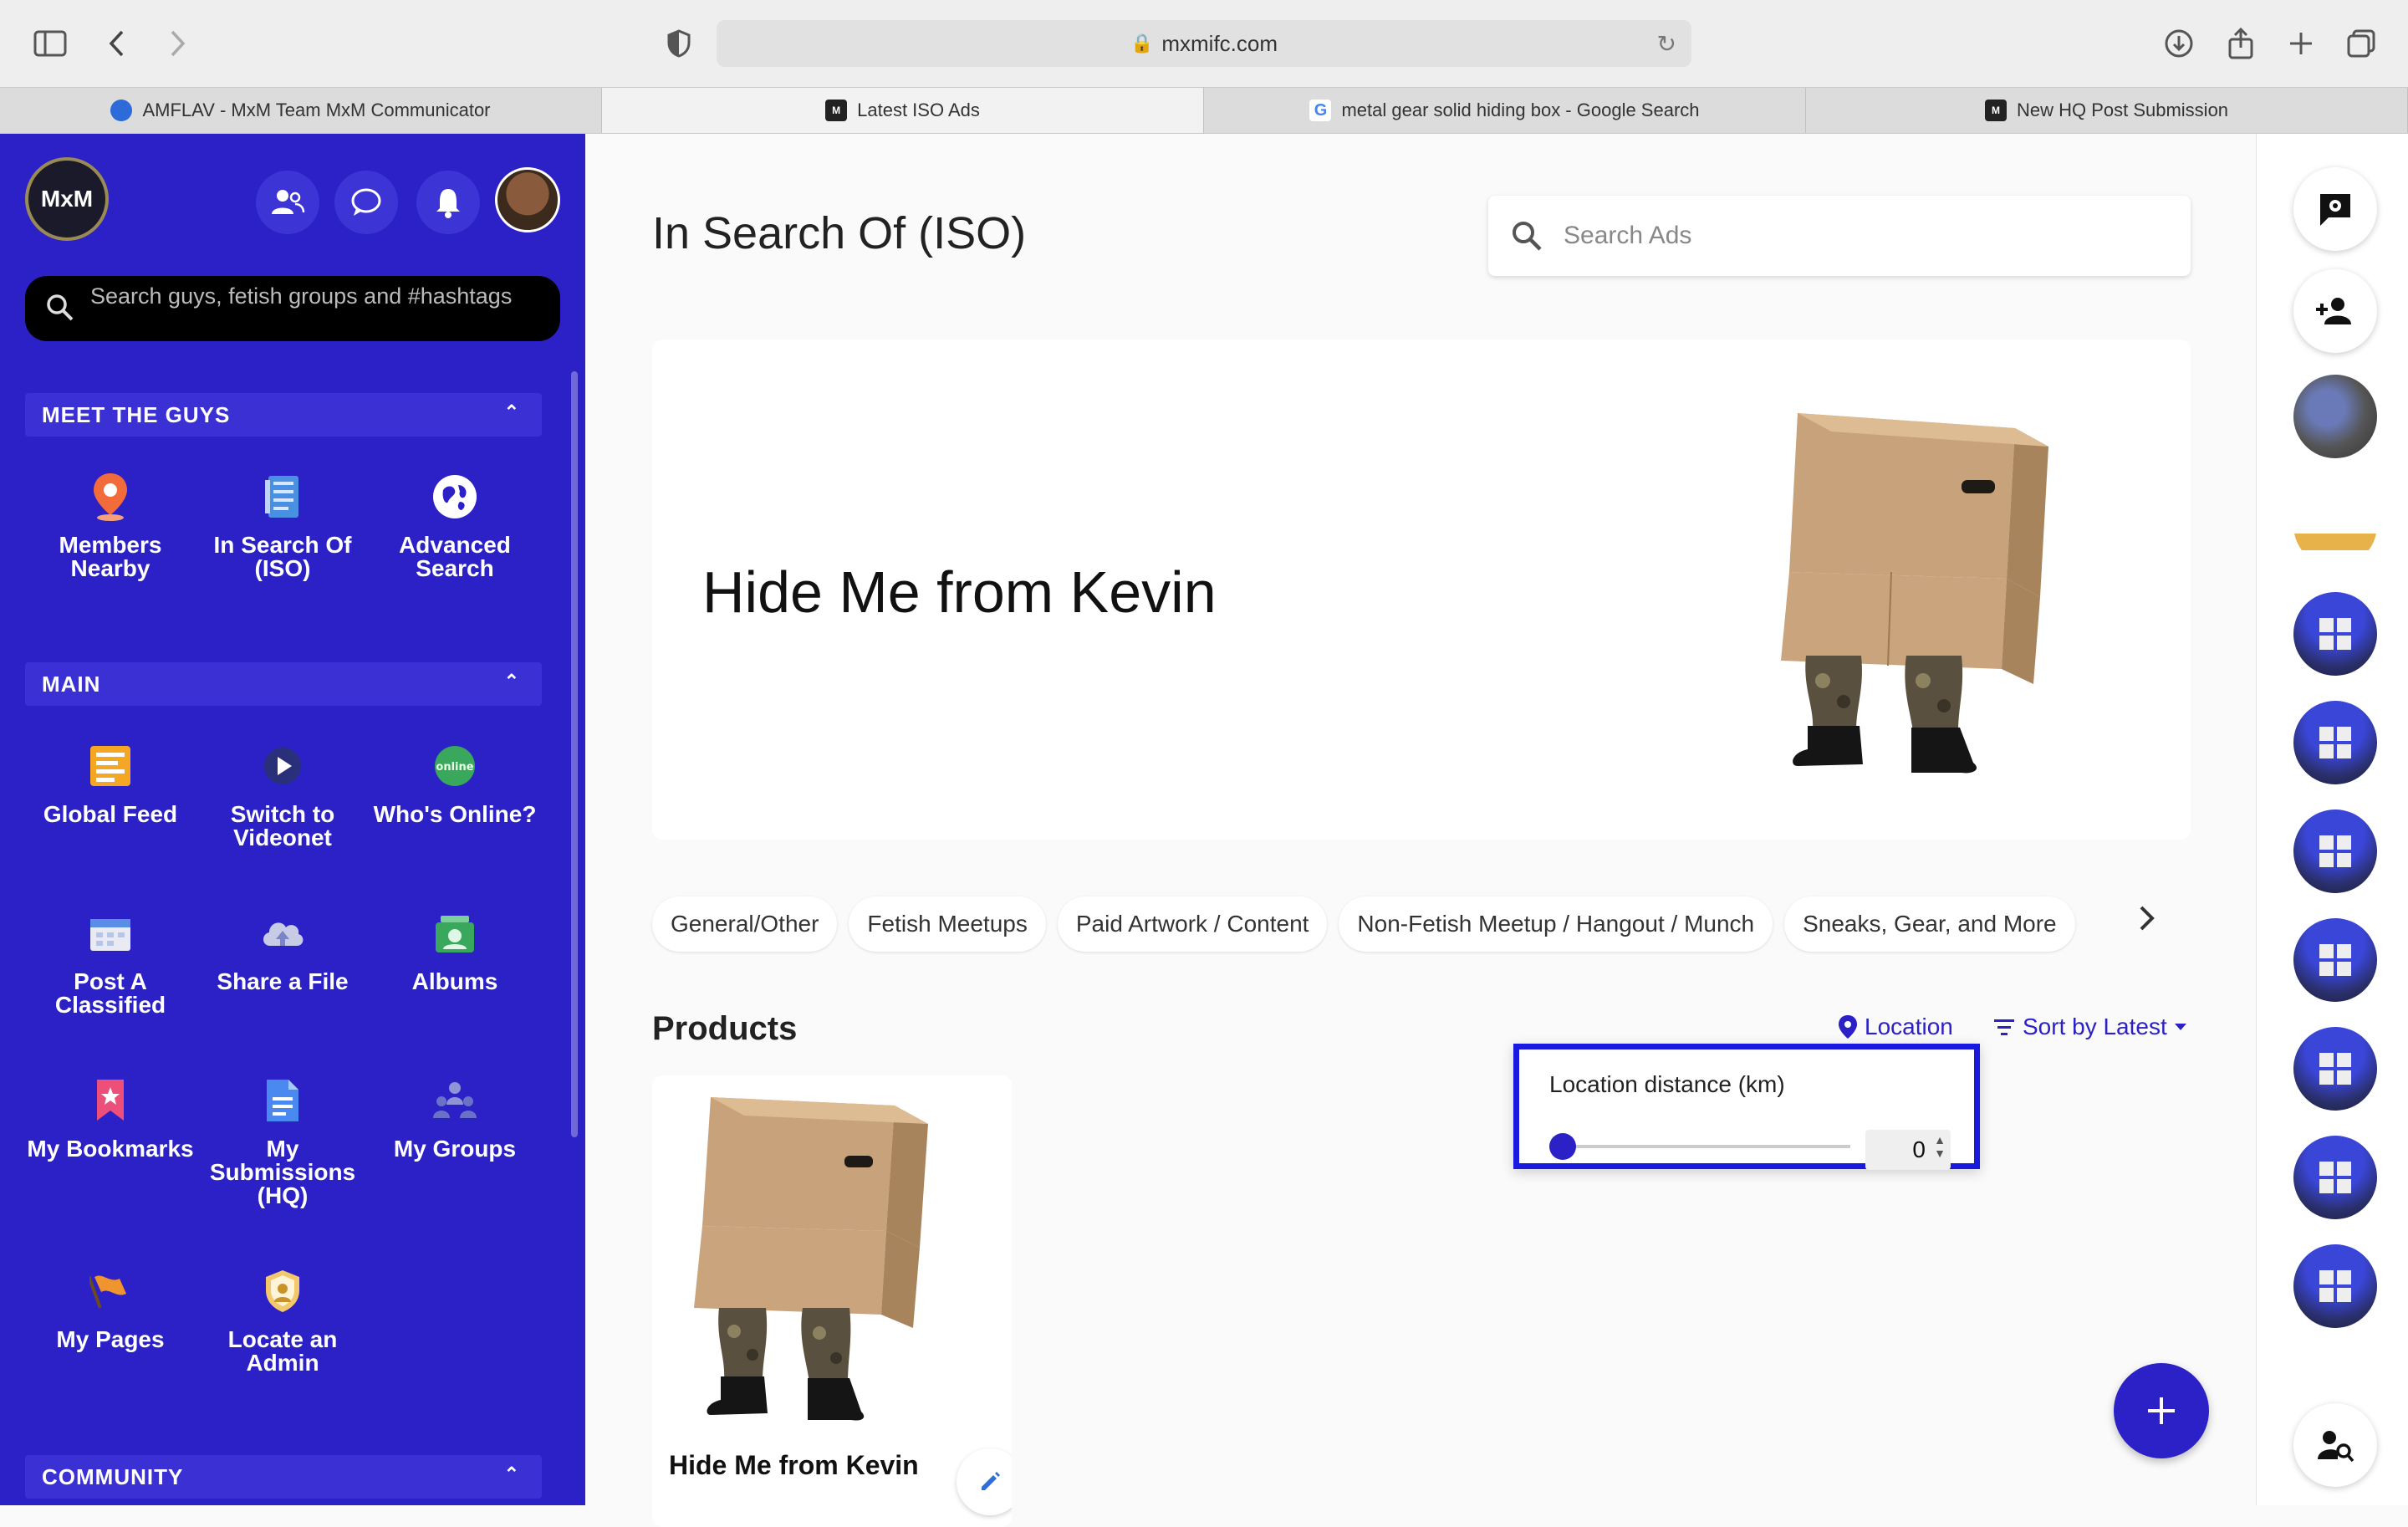 The image size is (2408, 1527). What do you see at coordinates (2301, 44) in the screenshot?
I see `new-tab-icon` at bounding box center [2301, 44].